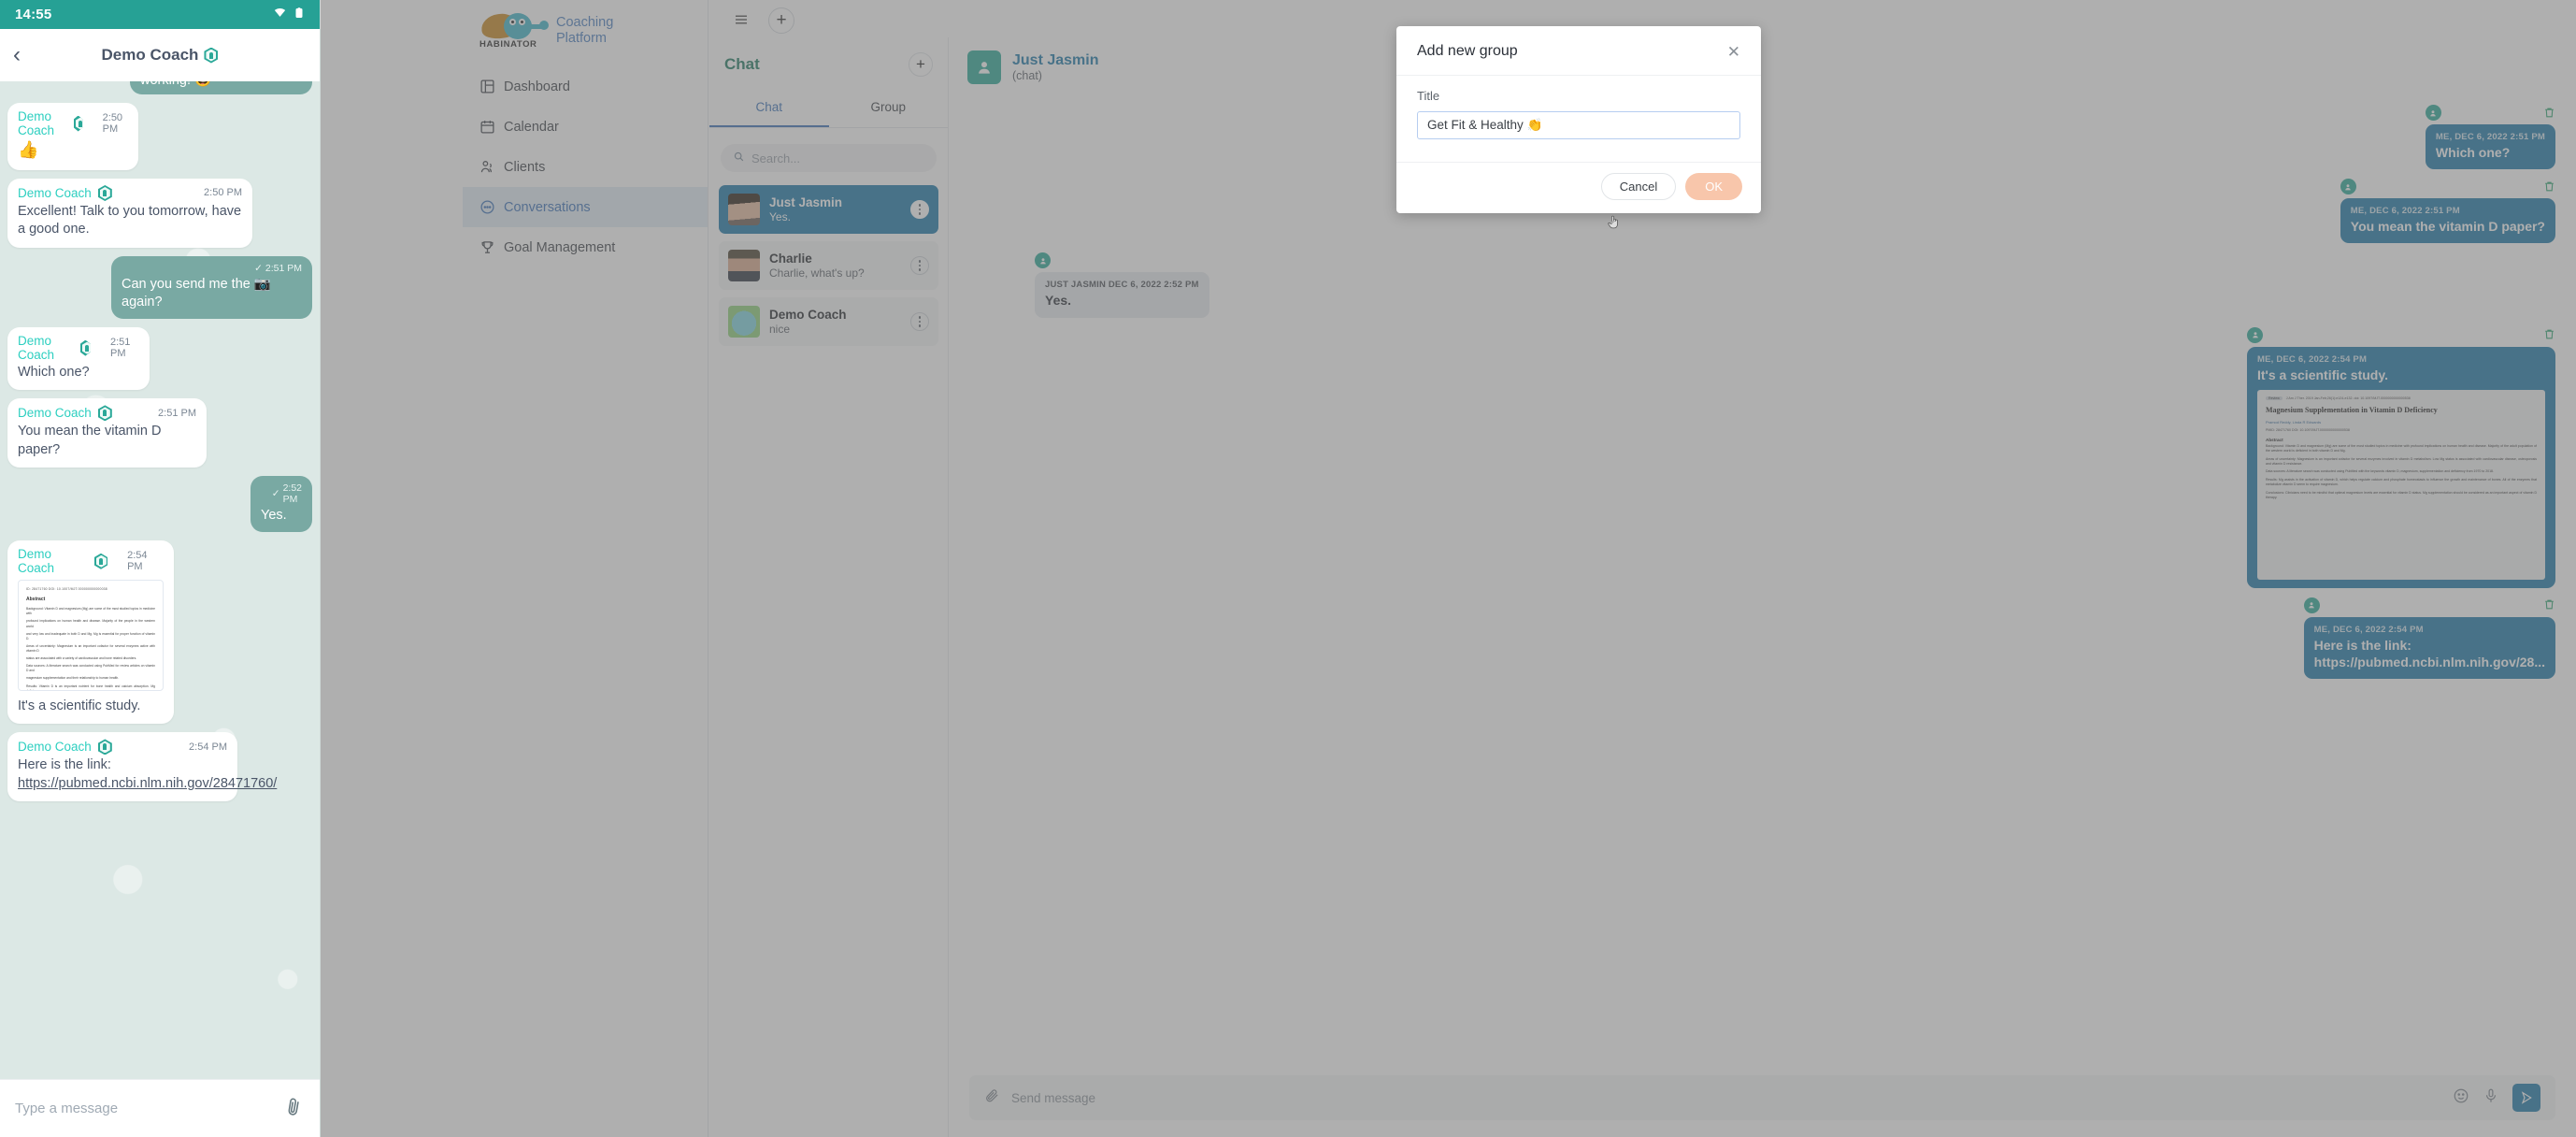 The image size is (2576, 1137). Describe the element at coordinates (90, 440) in the screenshot. I see `message-text: You mean the vitamin D paper?` at that location.